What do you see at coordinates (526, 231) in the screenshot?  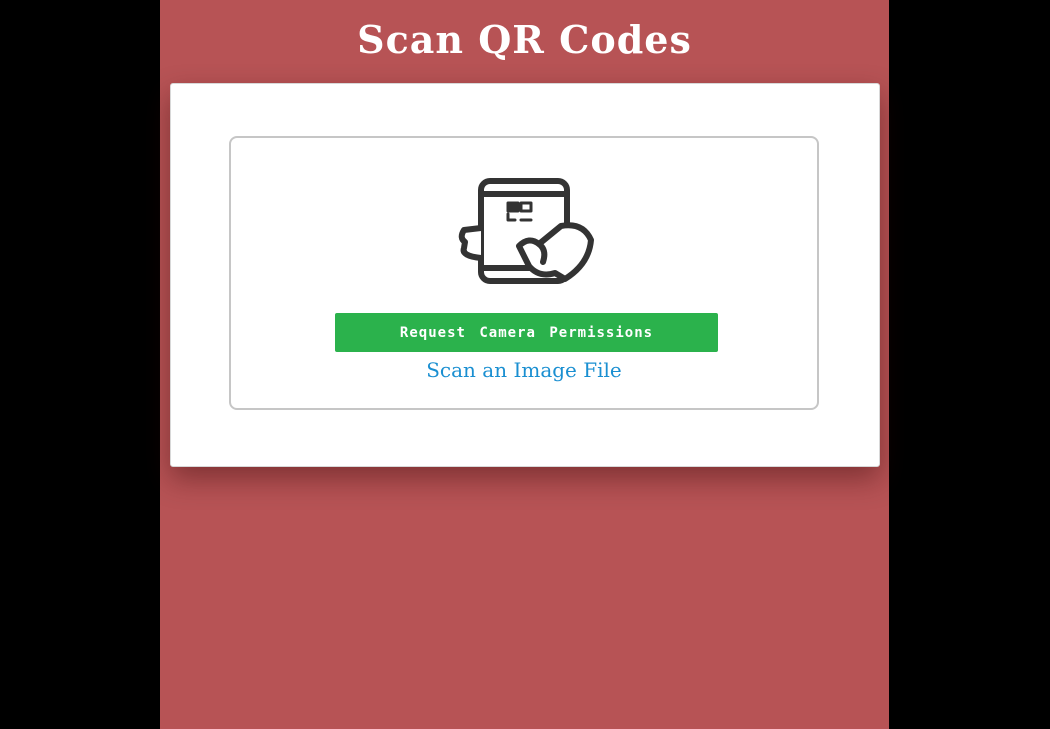 I see `phone-qr-scan-icon` at bounding box center [526, 231].